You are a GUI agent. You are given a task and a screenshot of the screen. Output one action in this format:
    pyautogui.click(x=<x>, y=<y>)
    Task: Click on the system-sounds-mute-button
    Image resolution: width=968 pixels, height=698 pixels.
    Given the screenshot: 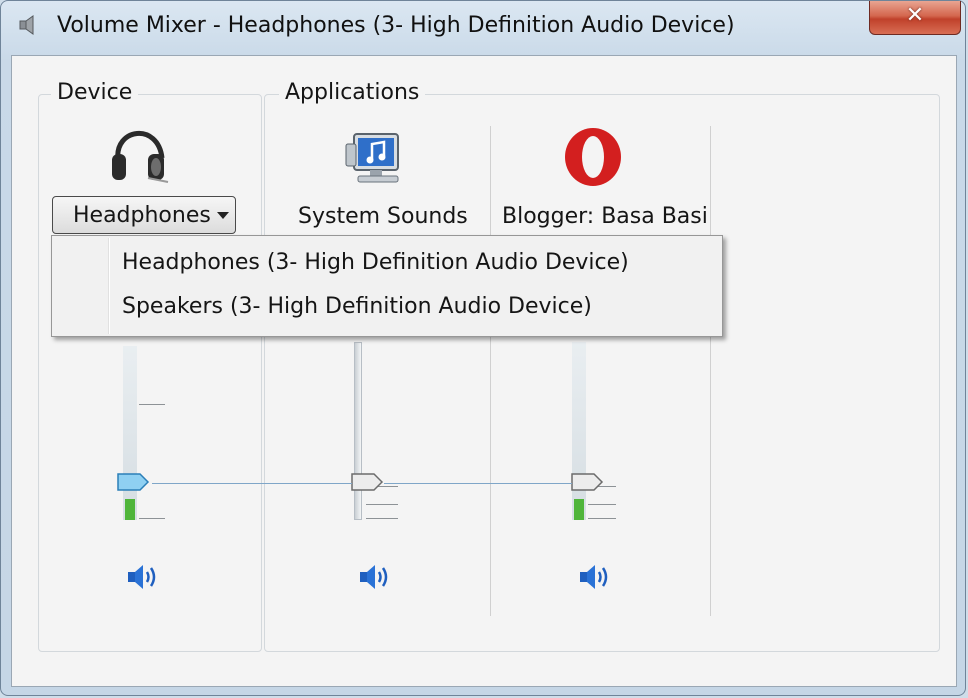 What is the action you would take?
    pyautogui.click(x=375, y=577)
    